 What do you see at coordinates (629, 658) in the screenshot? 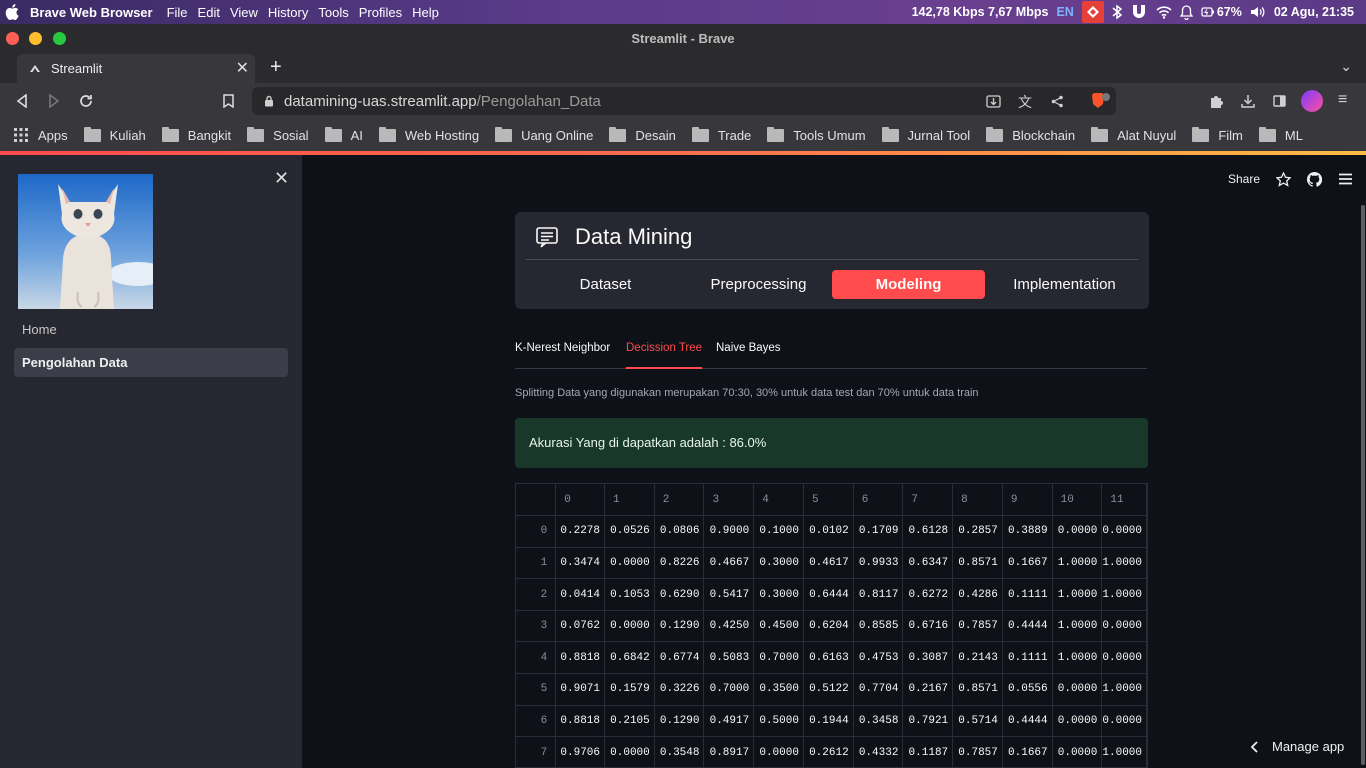
I see `table-cell: 0.6842` at bounding box center [629, 658].